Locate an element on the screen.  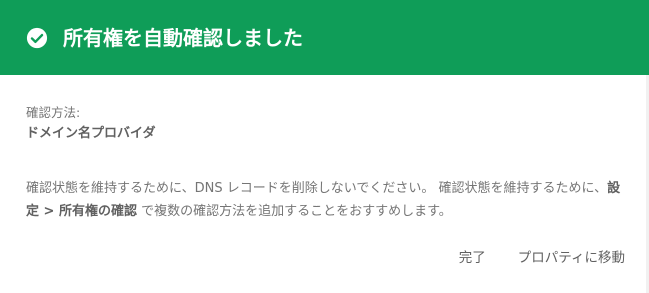
dialog-actions: 完了 プロパティに移動 is located at coordinates (526, 258).